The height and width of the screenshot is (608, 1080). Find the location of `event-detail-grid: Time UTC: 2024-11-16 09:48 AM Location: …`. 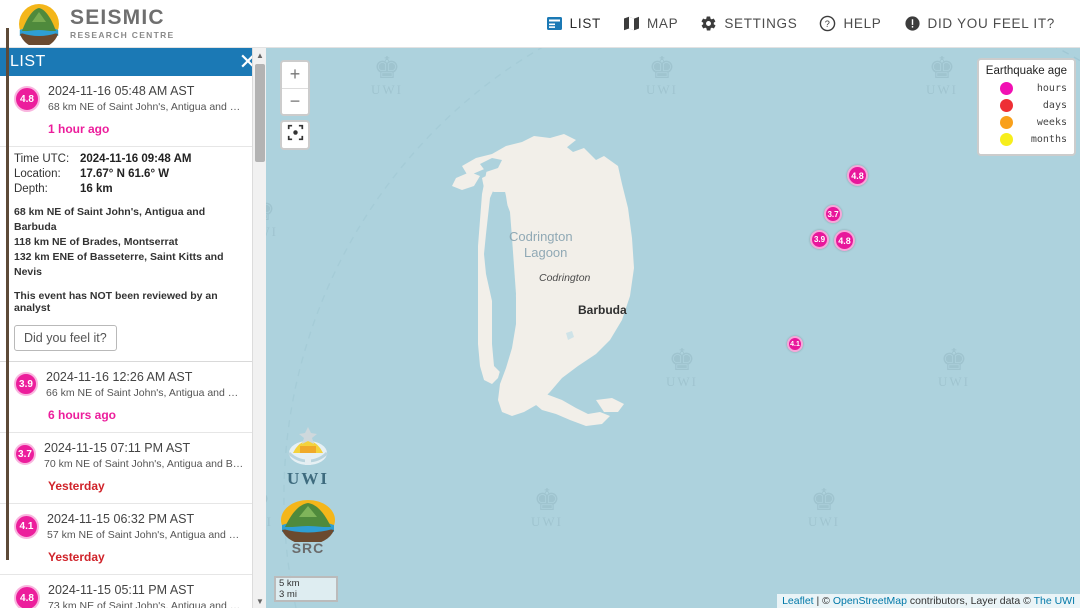

event-detail-grid: Time UTC: 2024-11-16 09:48 AM Location: … is located at coordinates (128, 174).